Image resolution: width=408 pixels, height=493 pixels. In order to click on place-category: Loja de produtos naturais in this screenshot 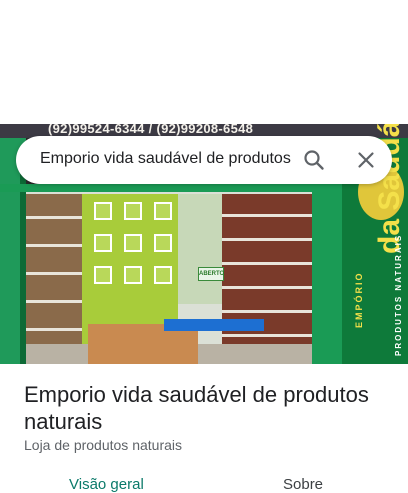, I will do `click(103, 445)`.